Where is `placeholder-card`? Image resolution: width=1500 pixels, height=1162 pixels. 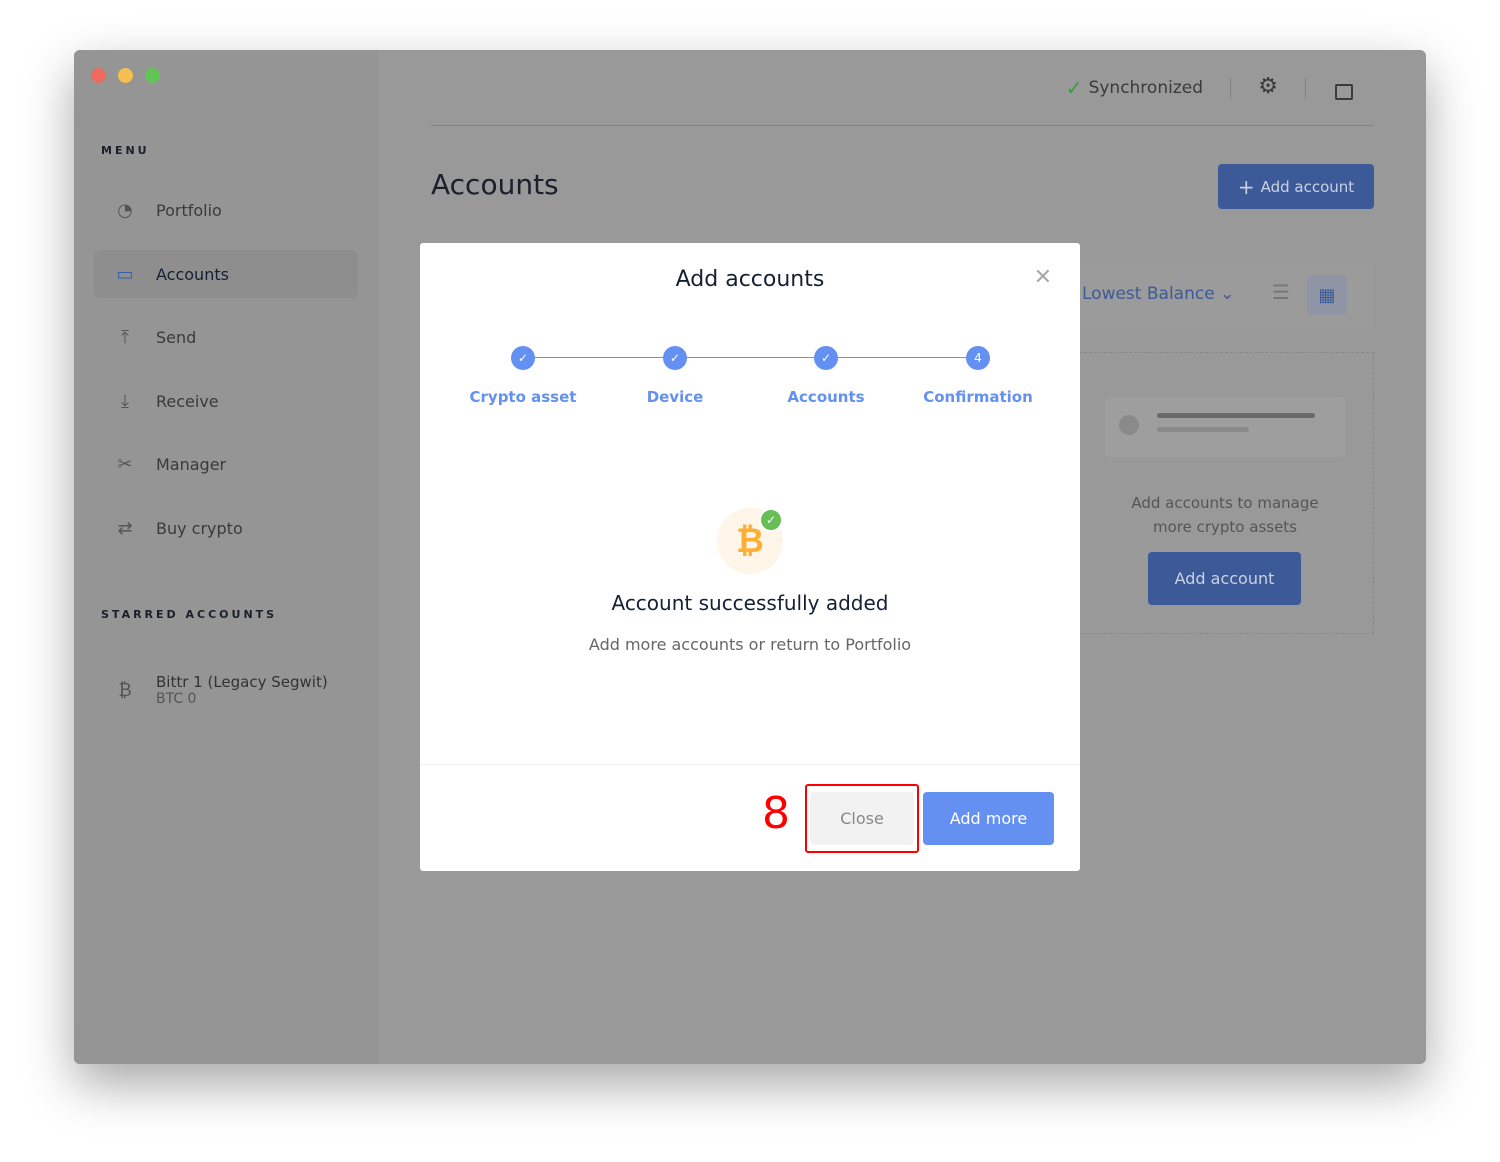
placeholder-card is located at coordinates (1225, 427).